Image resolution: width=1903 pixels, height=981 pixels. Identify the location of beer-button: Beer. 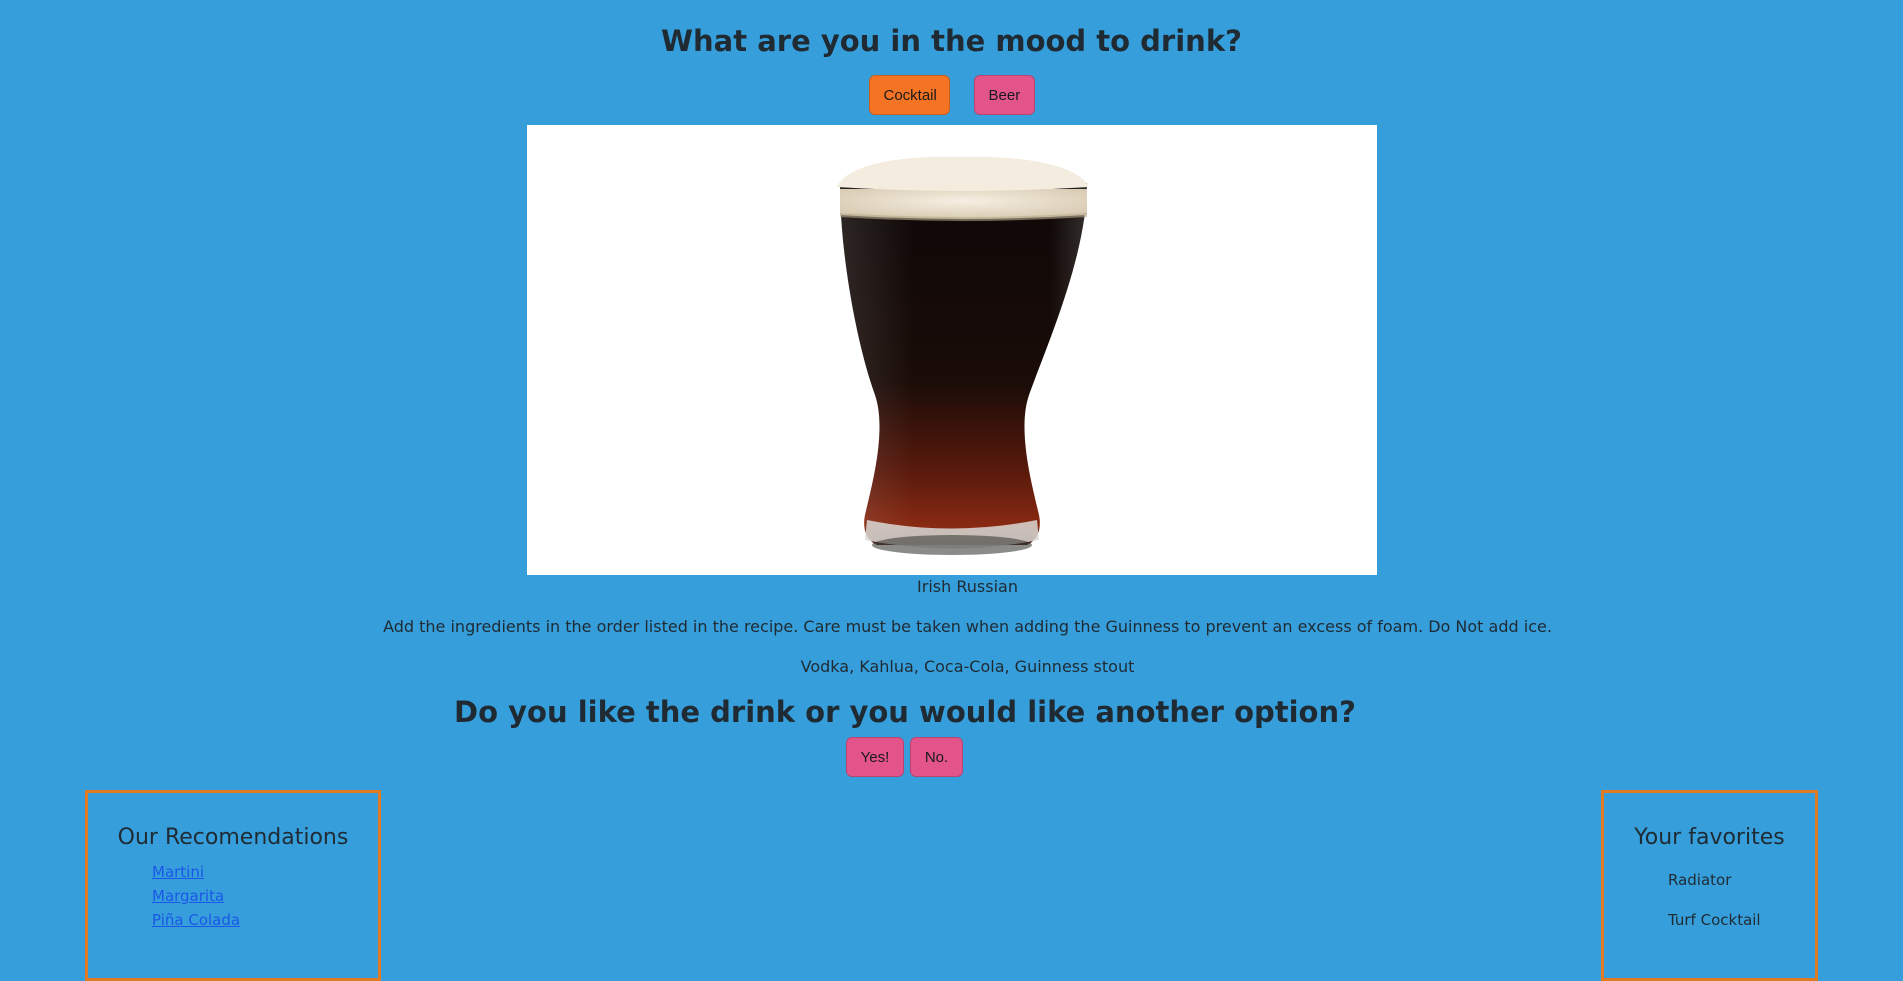
(1004, 95).